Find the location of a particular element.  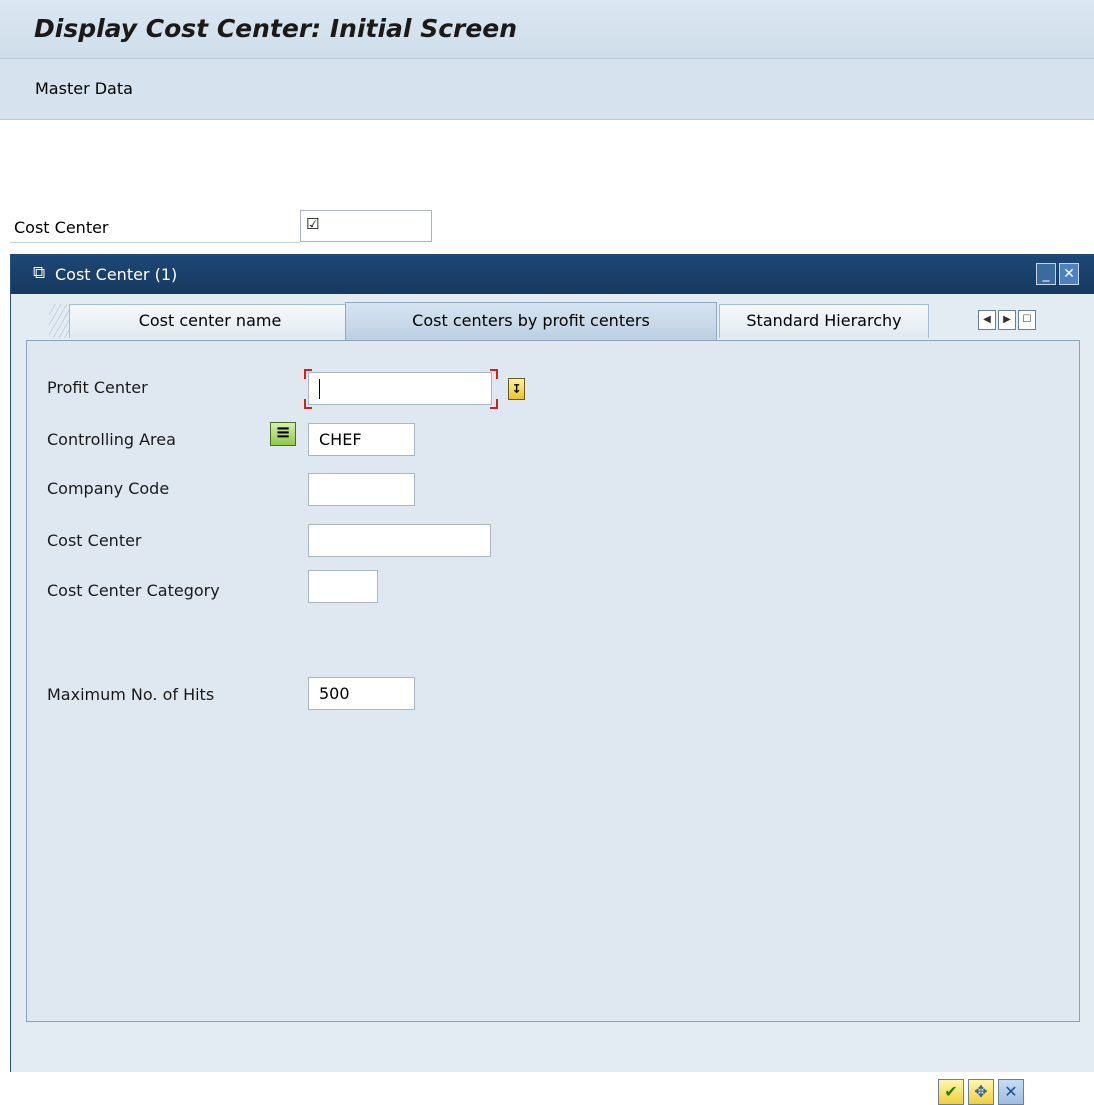

profit-center-input is located at coordinates (400, 388).